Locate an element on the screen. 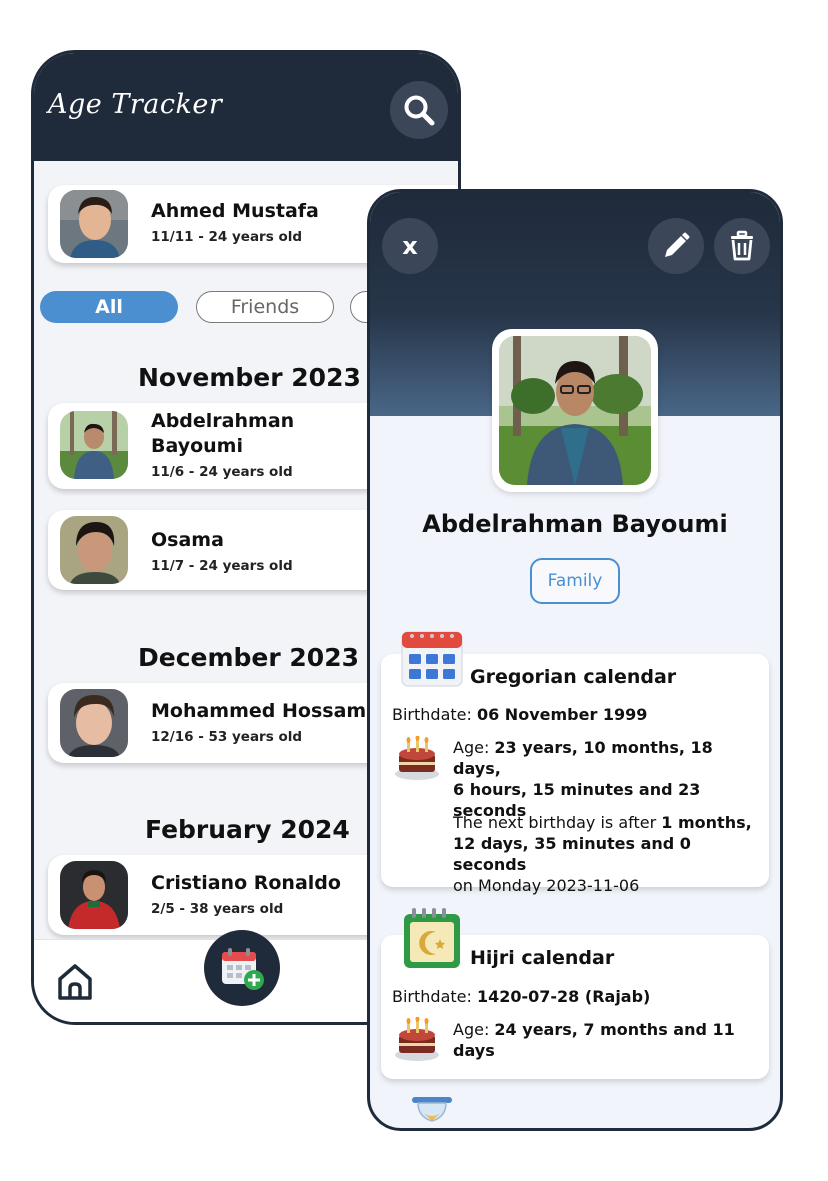 The image size is (828, 1181). delete-button is located at coordinates (742, 246).